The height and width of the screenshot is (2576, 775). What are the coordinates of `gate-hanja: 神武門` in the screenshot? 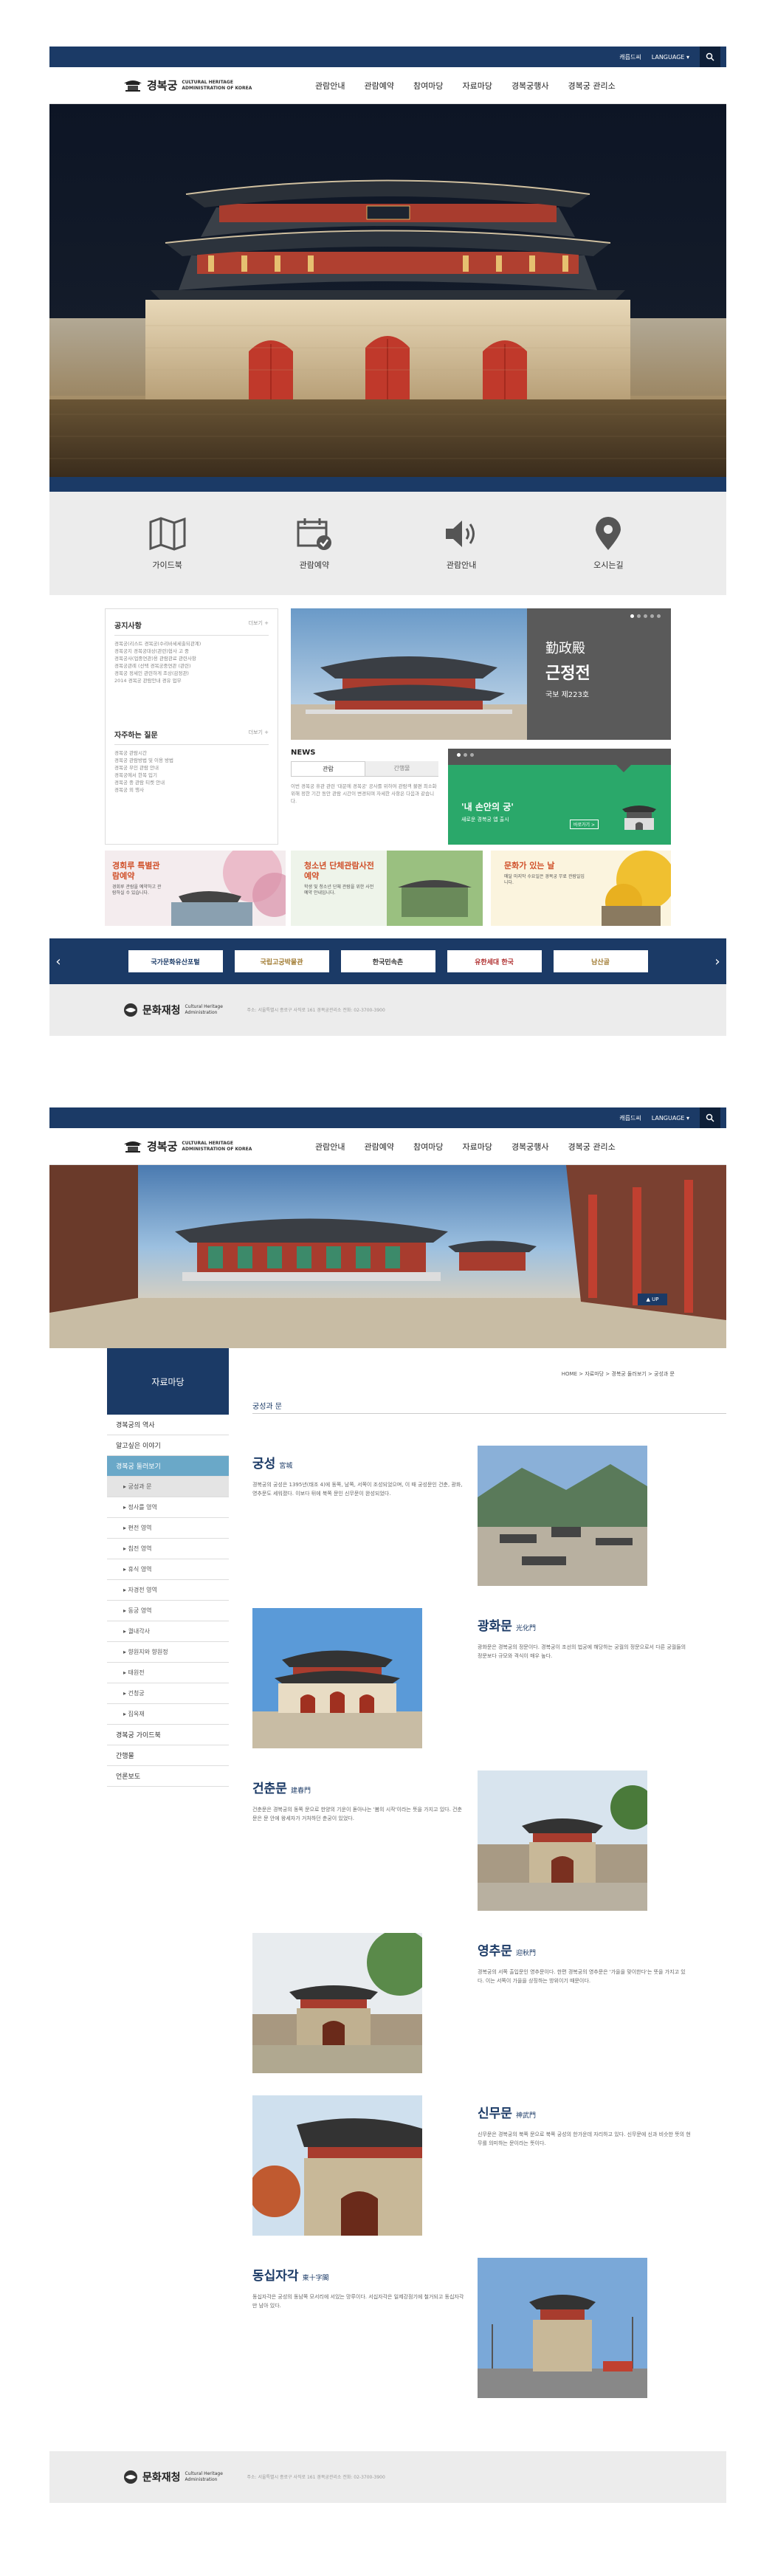 It's located at (526, 2116).